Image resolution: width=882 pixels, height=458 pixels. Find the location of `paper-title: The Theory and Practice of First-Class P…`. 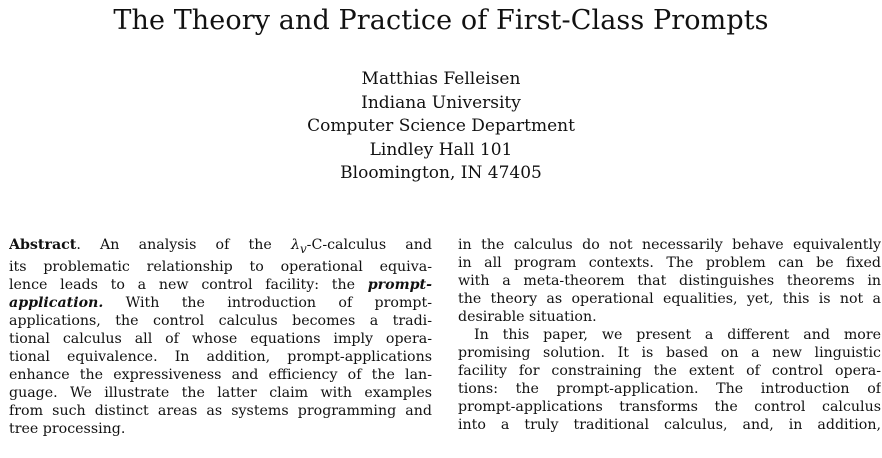

paper-title: The Theory and Practice of First-Class P… is located at coordinates (441, 20).